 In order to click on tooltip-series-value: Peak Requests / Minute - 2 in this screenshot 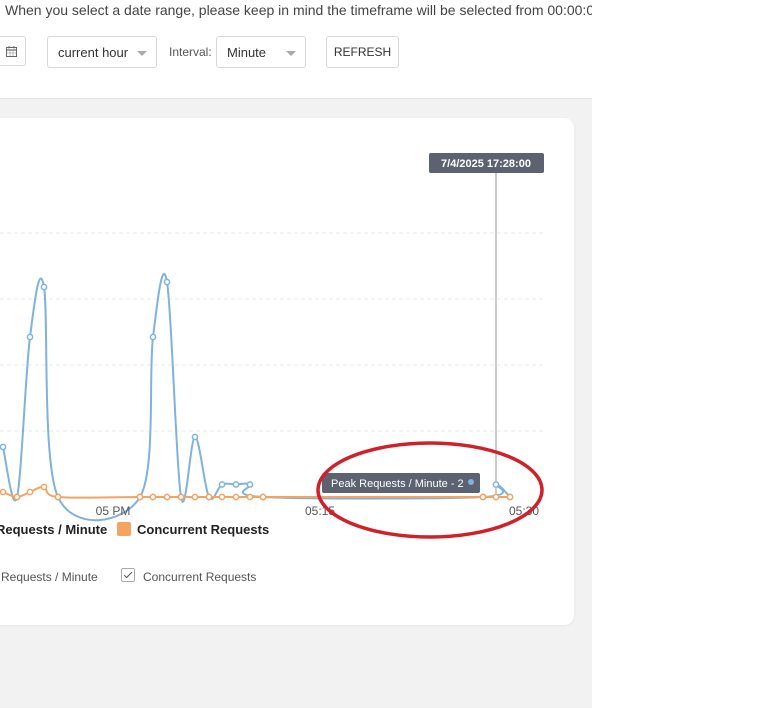, I will do `click(397, 484)`.